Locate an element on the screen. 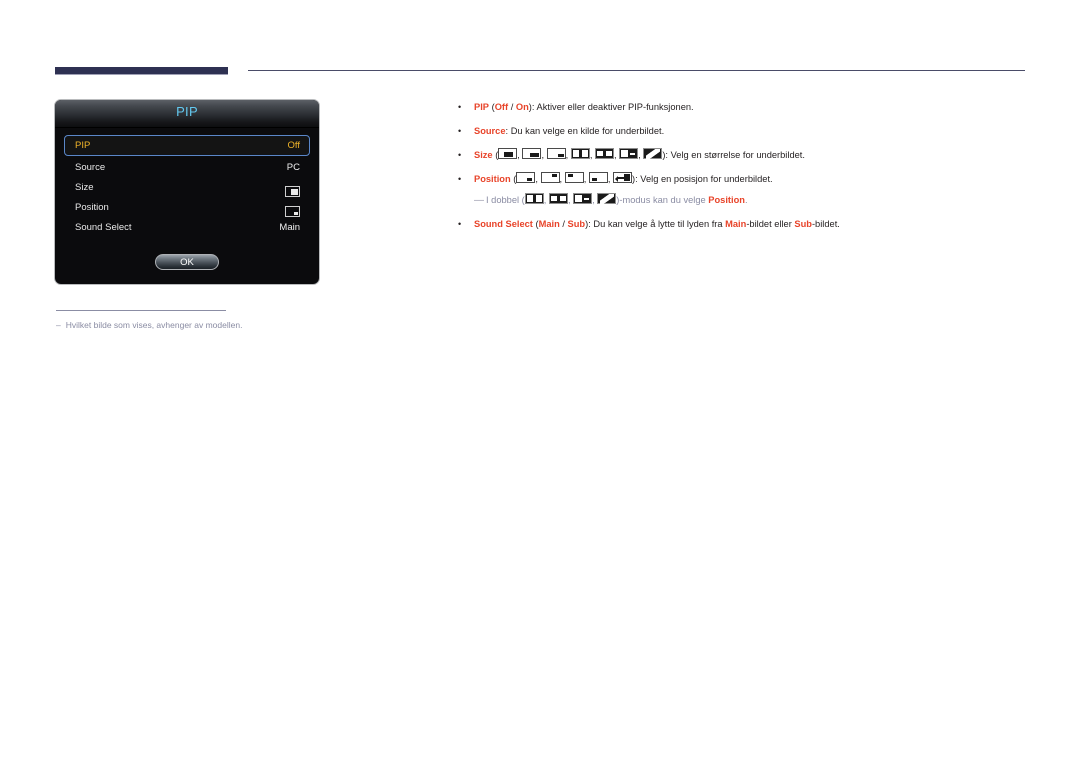 This screenshot has height=763, width=1080. text-fragment: -bildet. is located at coordinates (825, 224).